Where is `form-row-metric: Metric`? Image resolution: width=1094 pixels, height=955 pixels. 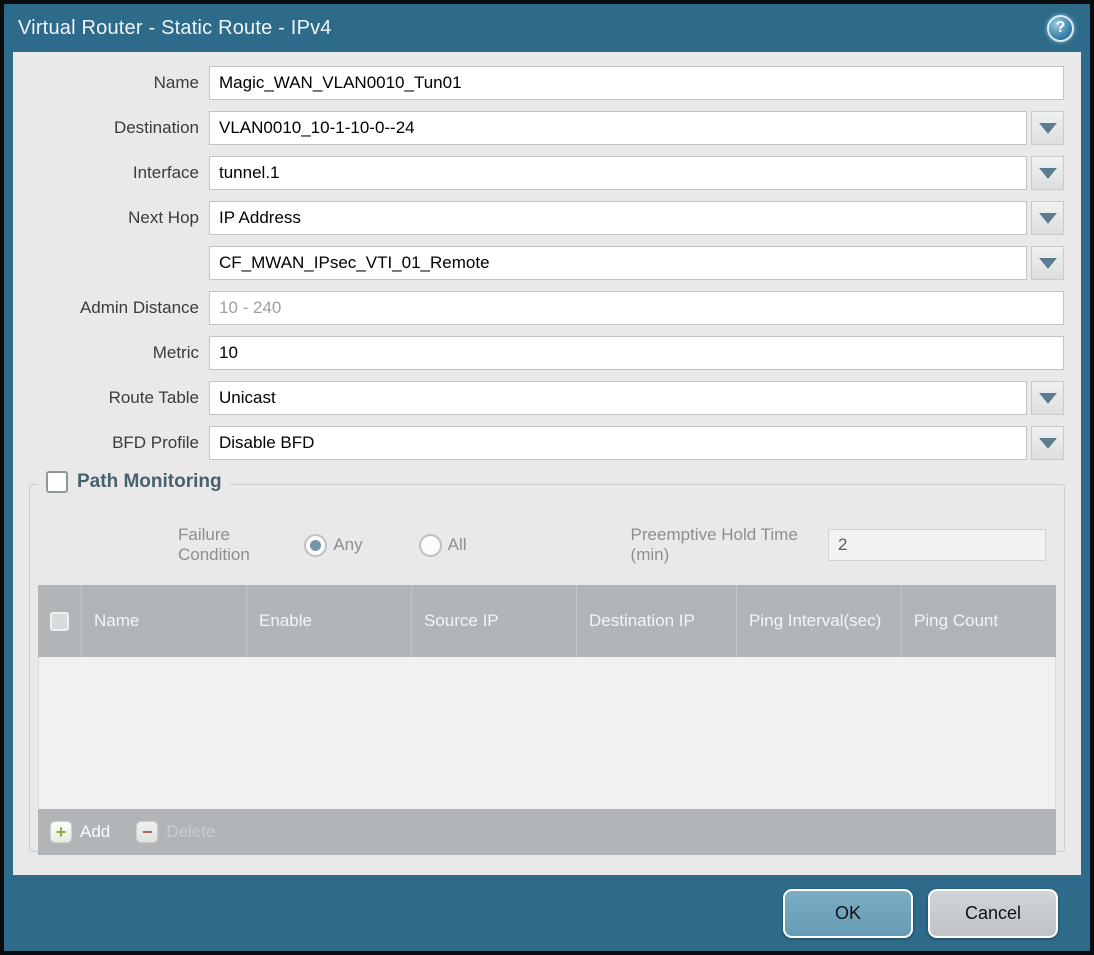
form-row-metric: Metric is located at coordinates (547, 353).